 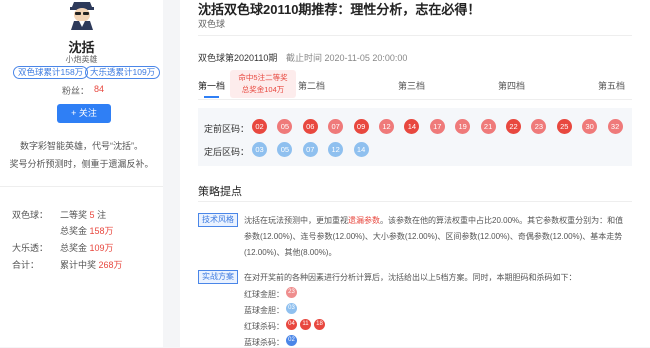 What do you see at coordinates (611, 85) in the screenshot?
I see `tab-fifth: 第五档` at bounding box center [611, 85].